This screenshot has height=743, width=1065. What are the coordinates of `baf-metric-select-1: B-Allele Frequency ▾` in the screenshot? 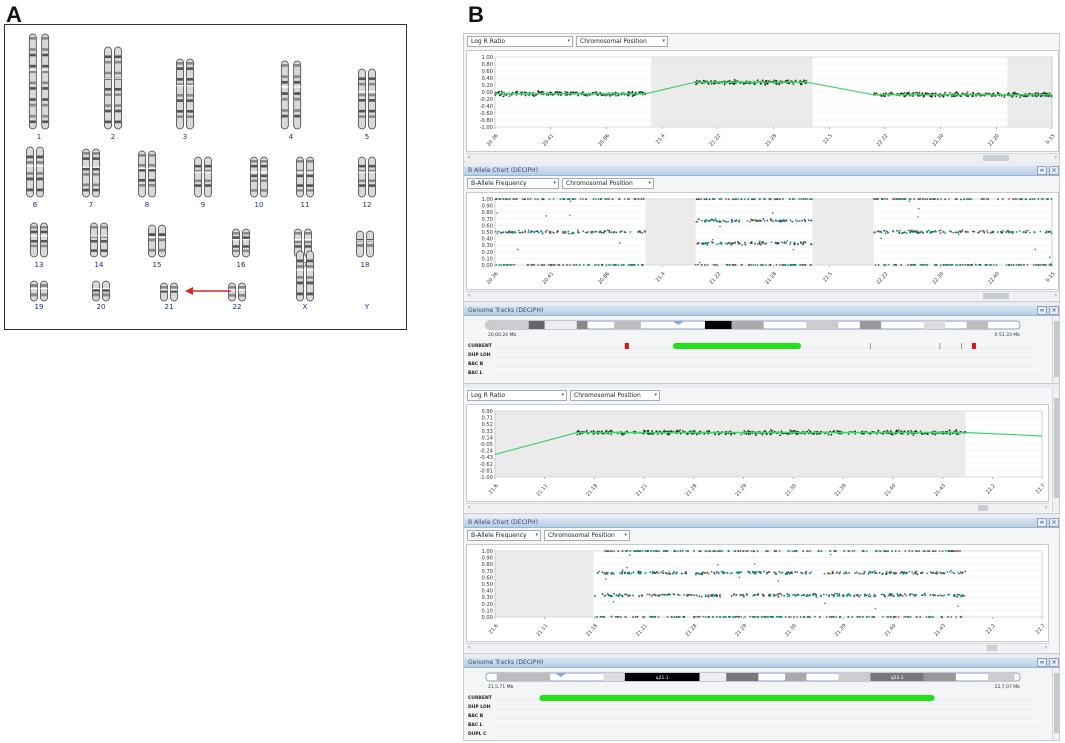 It's located at (513, 183).